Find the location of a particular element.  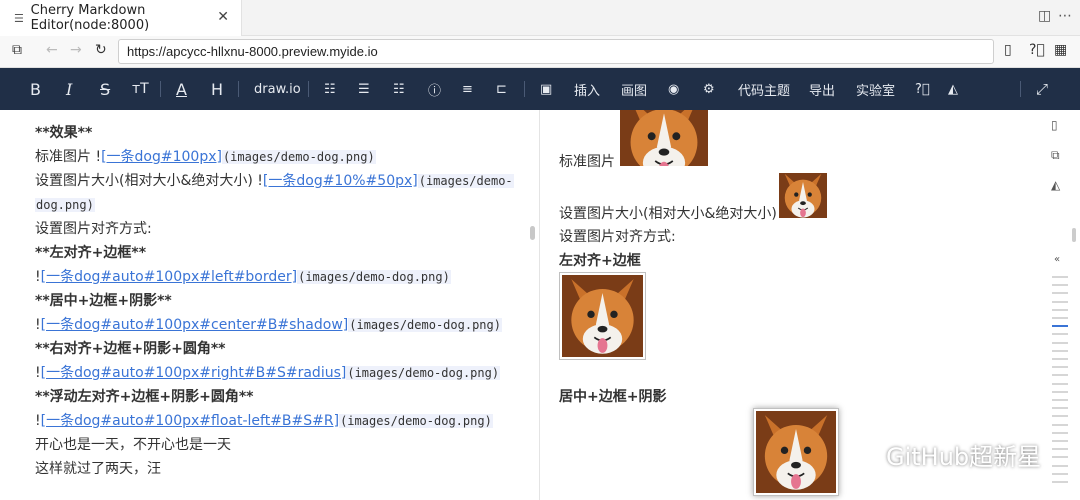

editor-line: **居中+边框+阴影** is located at coordinates (103, 301).